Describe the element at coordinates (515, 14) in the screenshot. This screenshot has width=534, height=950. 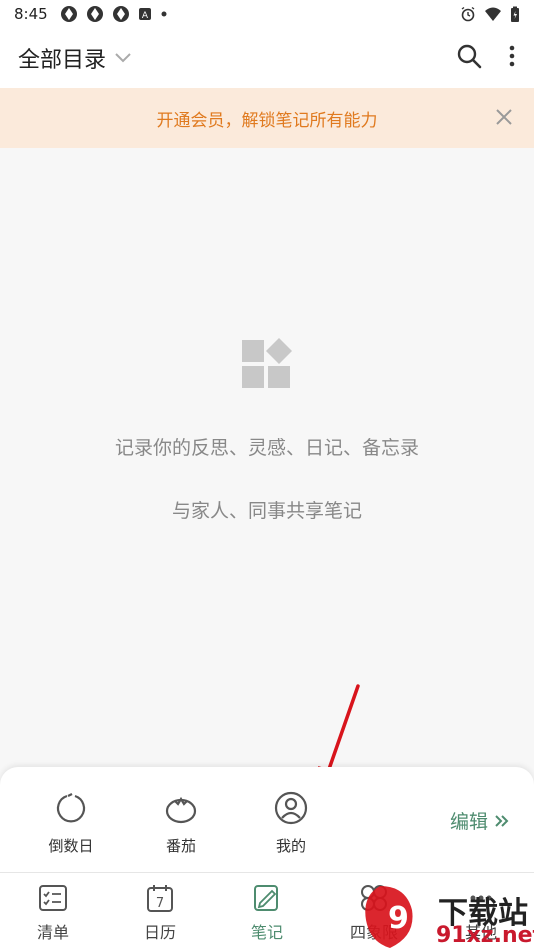
I see `battery-icon` at that location.